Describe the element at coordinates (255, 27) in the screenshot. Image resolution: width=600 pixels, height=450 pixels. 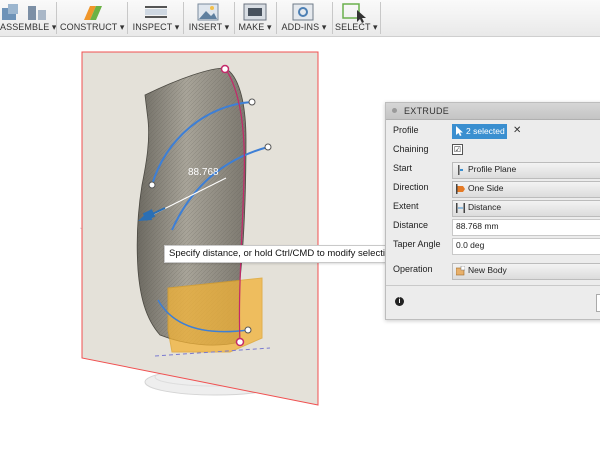
I see `make-label: MAKE ▾` at that location.